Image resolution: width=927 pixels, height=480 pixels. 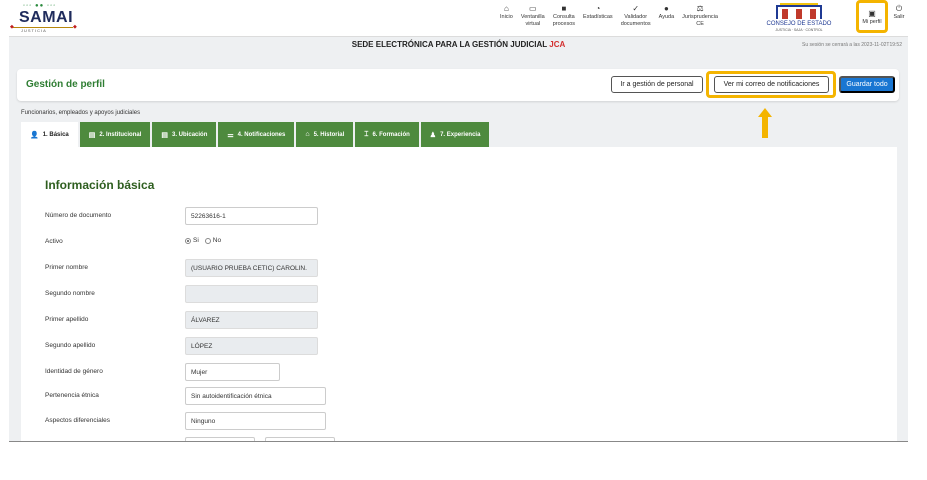 What do you see at coordinates (78, 420) in the screenshot?
I see `differential-label: Aspectos diferenciales` at bounding box center [78, 420].